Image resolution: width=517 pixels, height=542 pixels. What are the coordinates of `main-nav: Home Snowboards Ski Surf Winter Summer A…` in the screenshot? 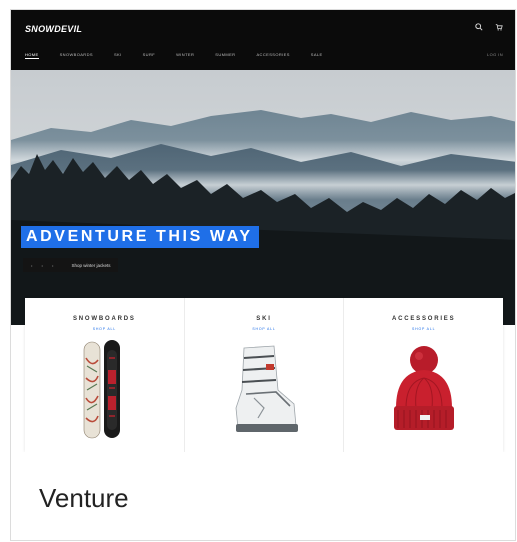 It's located at (184, 55).